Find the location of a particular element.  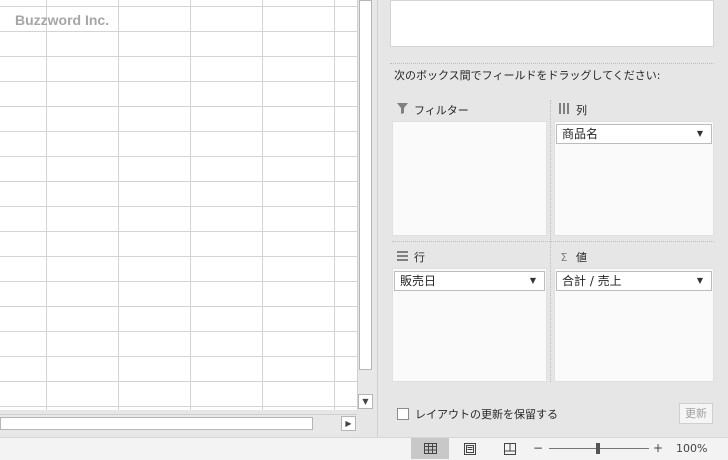

field-list-box is located at coordinates (552, 23).